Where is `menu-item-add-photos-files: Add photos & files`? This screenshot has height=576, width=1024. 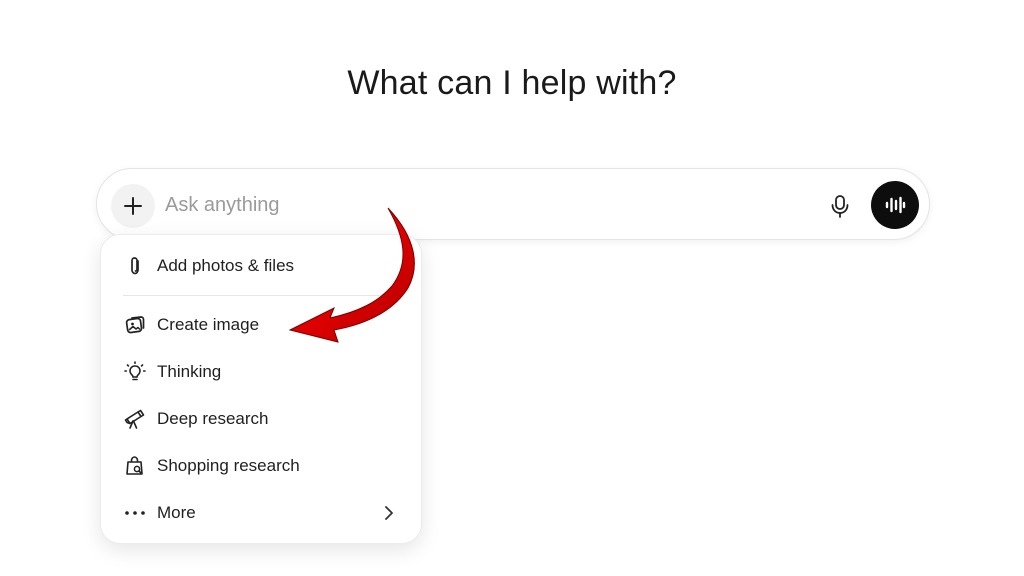
menu-item-add-photos-files: Add photos & files is located at coordinates (262, 266).